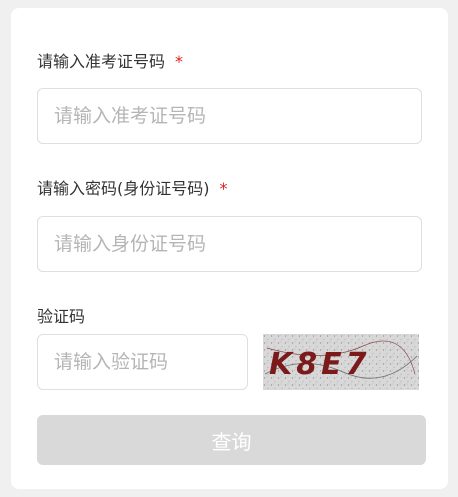 Image resolution: width=458 pixels, height=497 pixels. What do you see at coordinates (320, 364) in the screenshot?
I see `captcha-text: K8E7` at bounding box center [320, 364].